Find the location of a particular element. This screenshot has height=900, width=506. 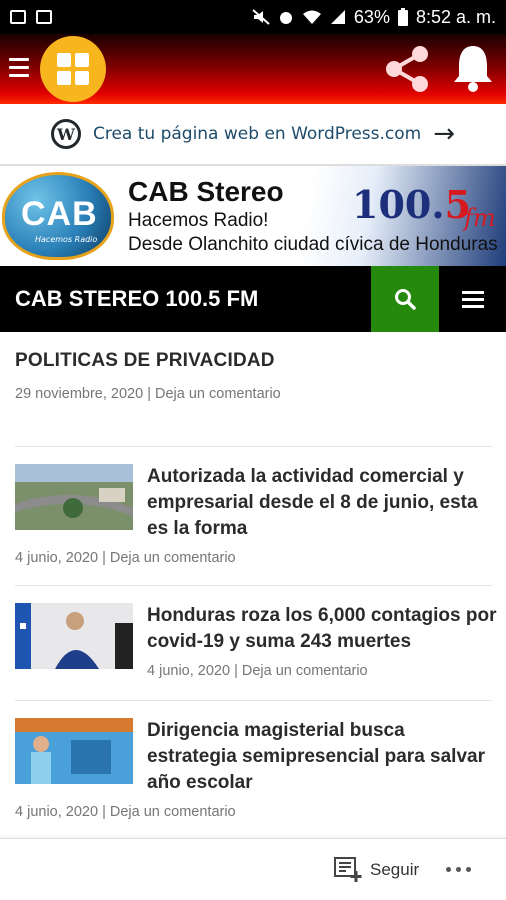

signal-icon is located at coordinates (337, 17).